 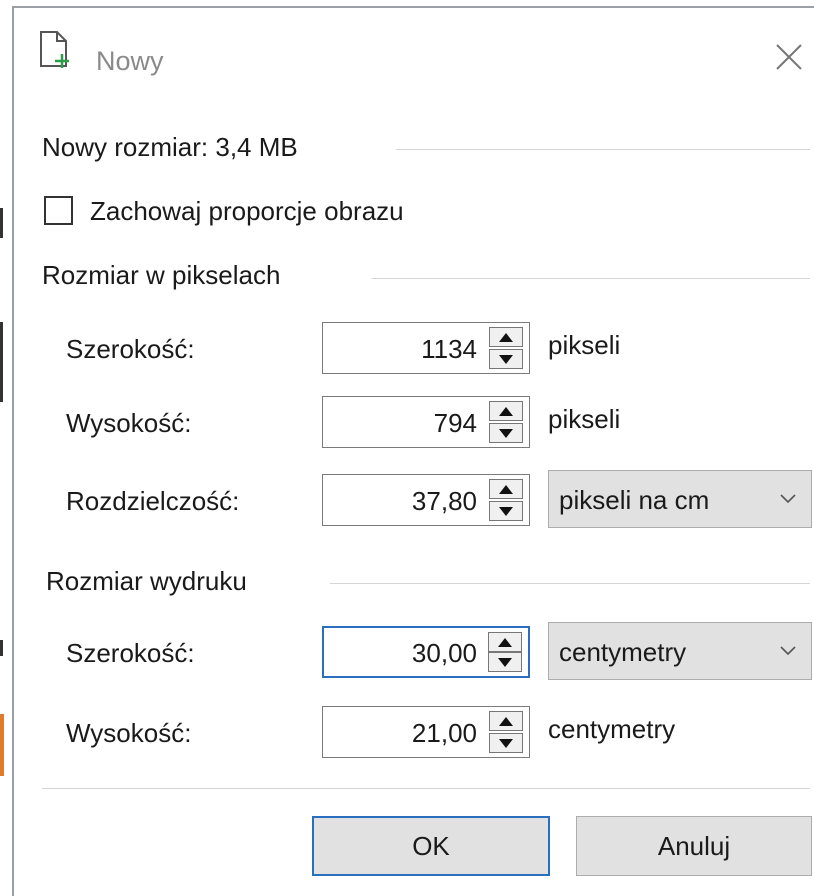 I want to click on print-width-input: 30,00, so click(x=426, y=652).